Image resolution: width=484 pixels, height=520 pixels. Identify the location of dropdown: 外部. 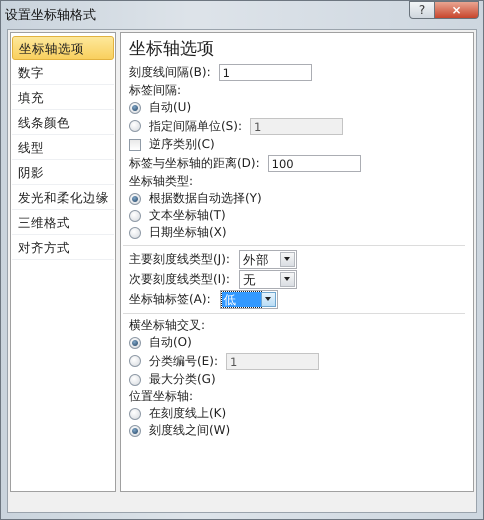
(267, 259).